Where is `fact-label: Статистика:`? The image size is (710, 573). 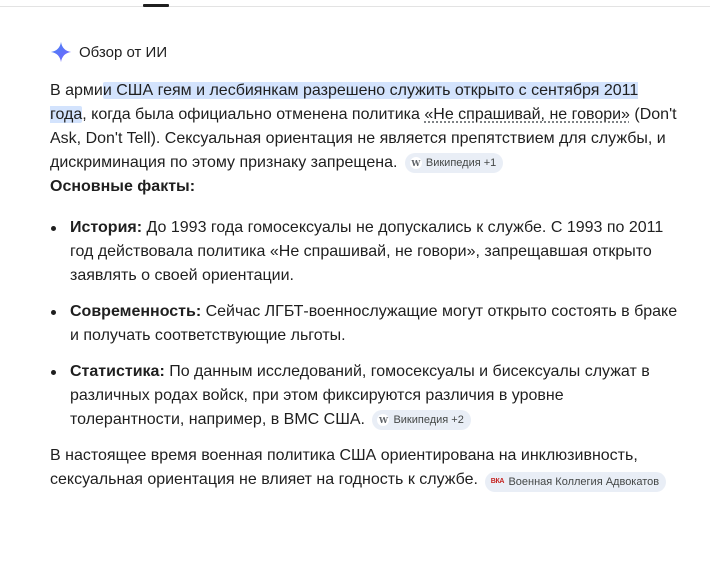
fact-label: Статистика: is located at coordinates (117, 371).